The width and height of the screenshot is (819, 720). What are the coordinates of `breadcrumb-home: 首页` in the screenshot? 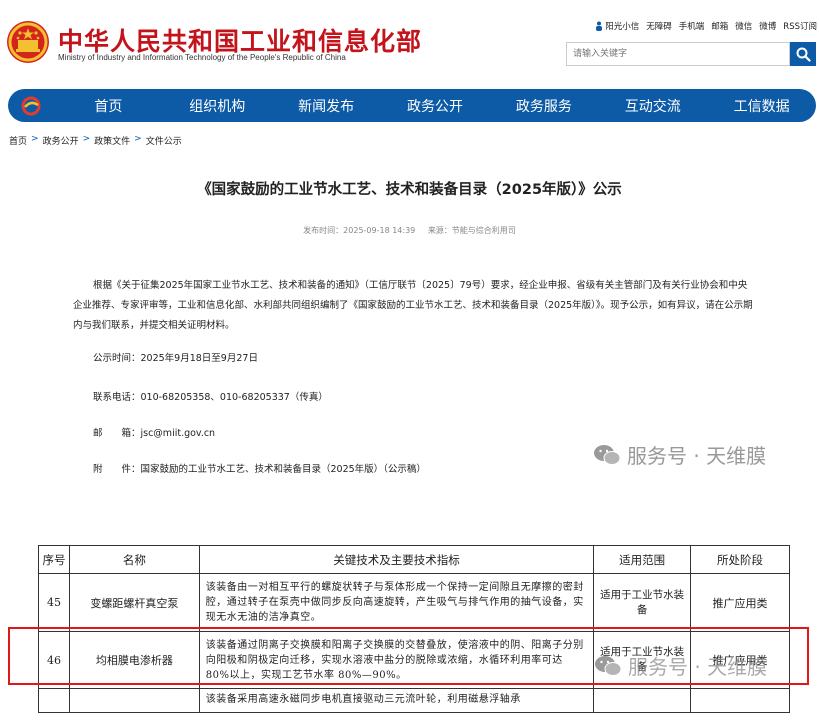 It's located at (18, 140).